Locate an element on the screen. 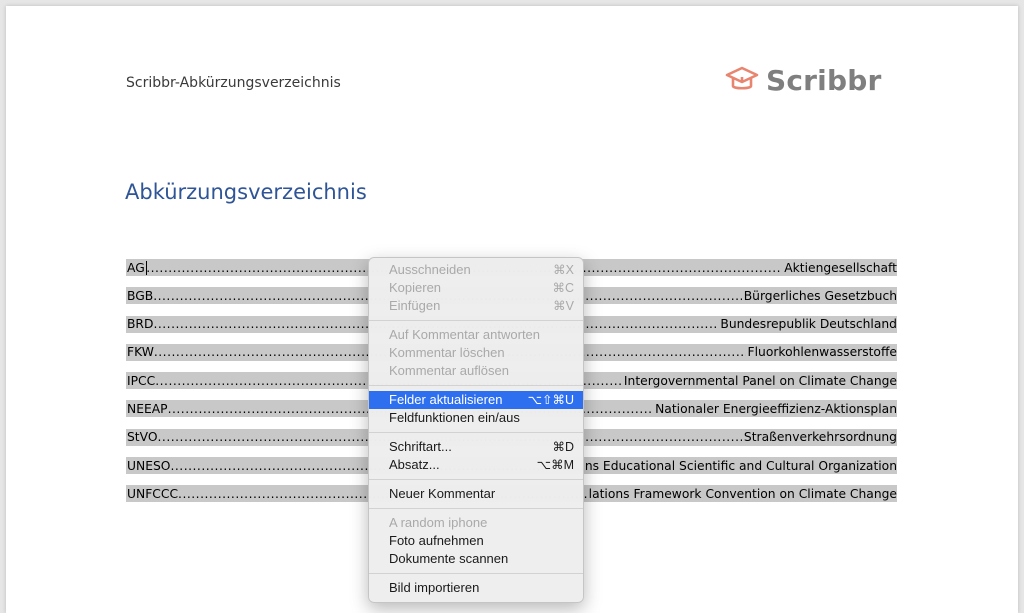  scribbr-logo: Scribbr is located at coordinates (802, 80).